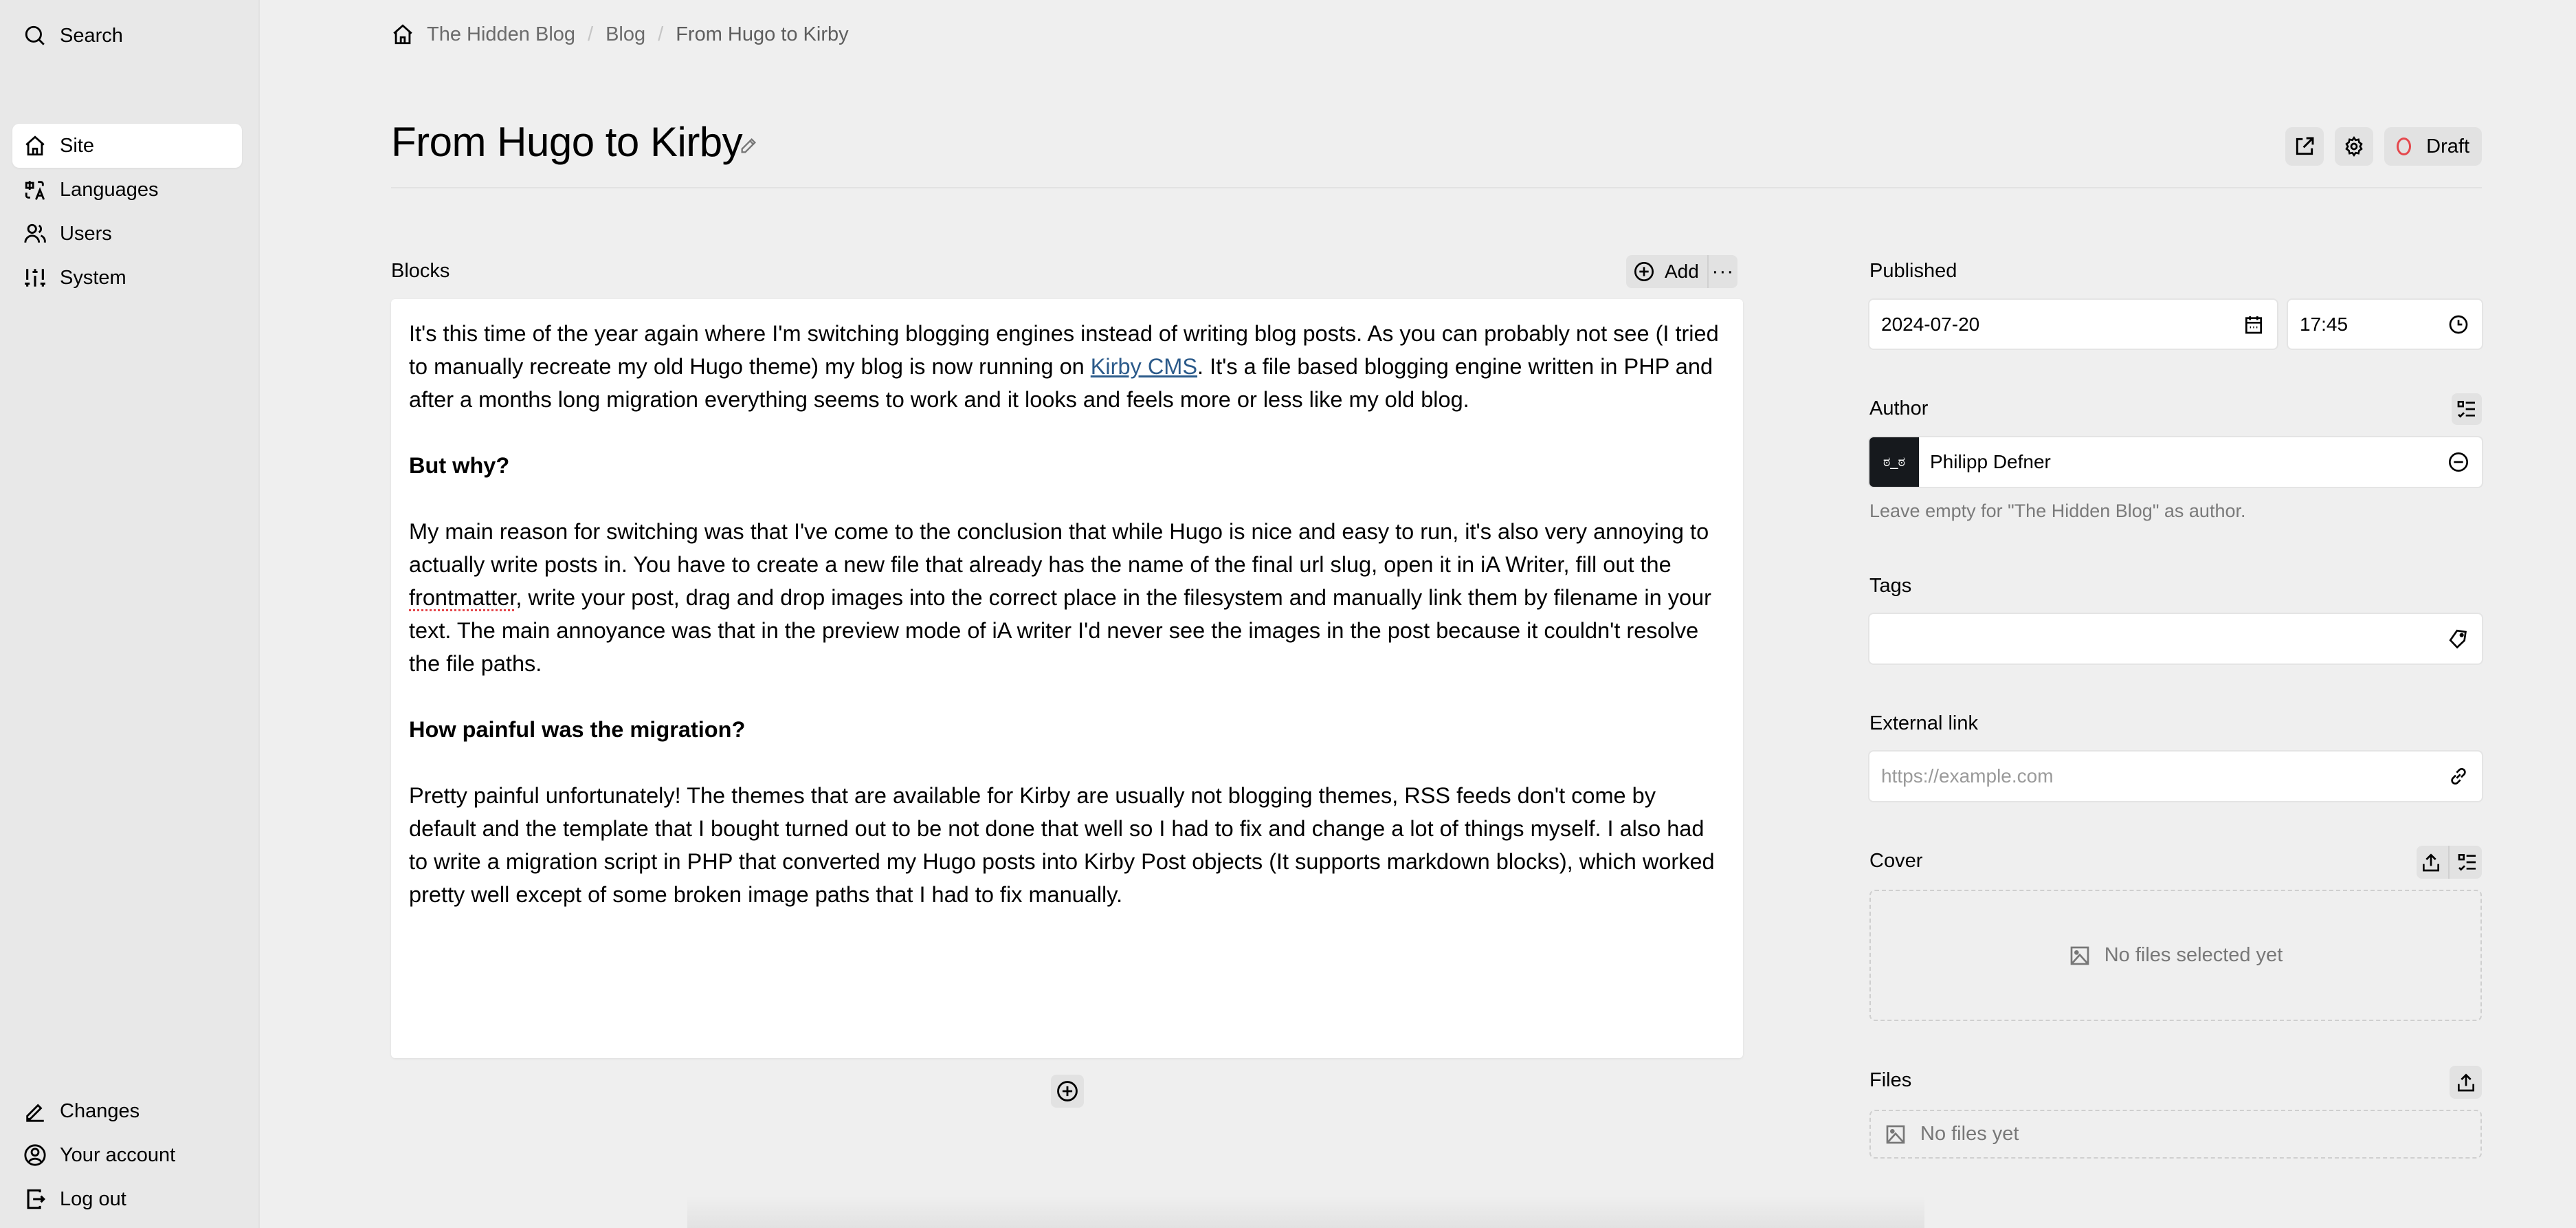 Image resolution: width=2576 pixels, height=1228 pixels. What do you see at coordinates (2254, 325) in the screenshot?
I see `calendar-icon` at bounding box center [2254, 325].